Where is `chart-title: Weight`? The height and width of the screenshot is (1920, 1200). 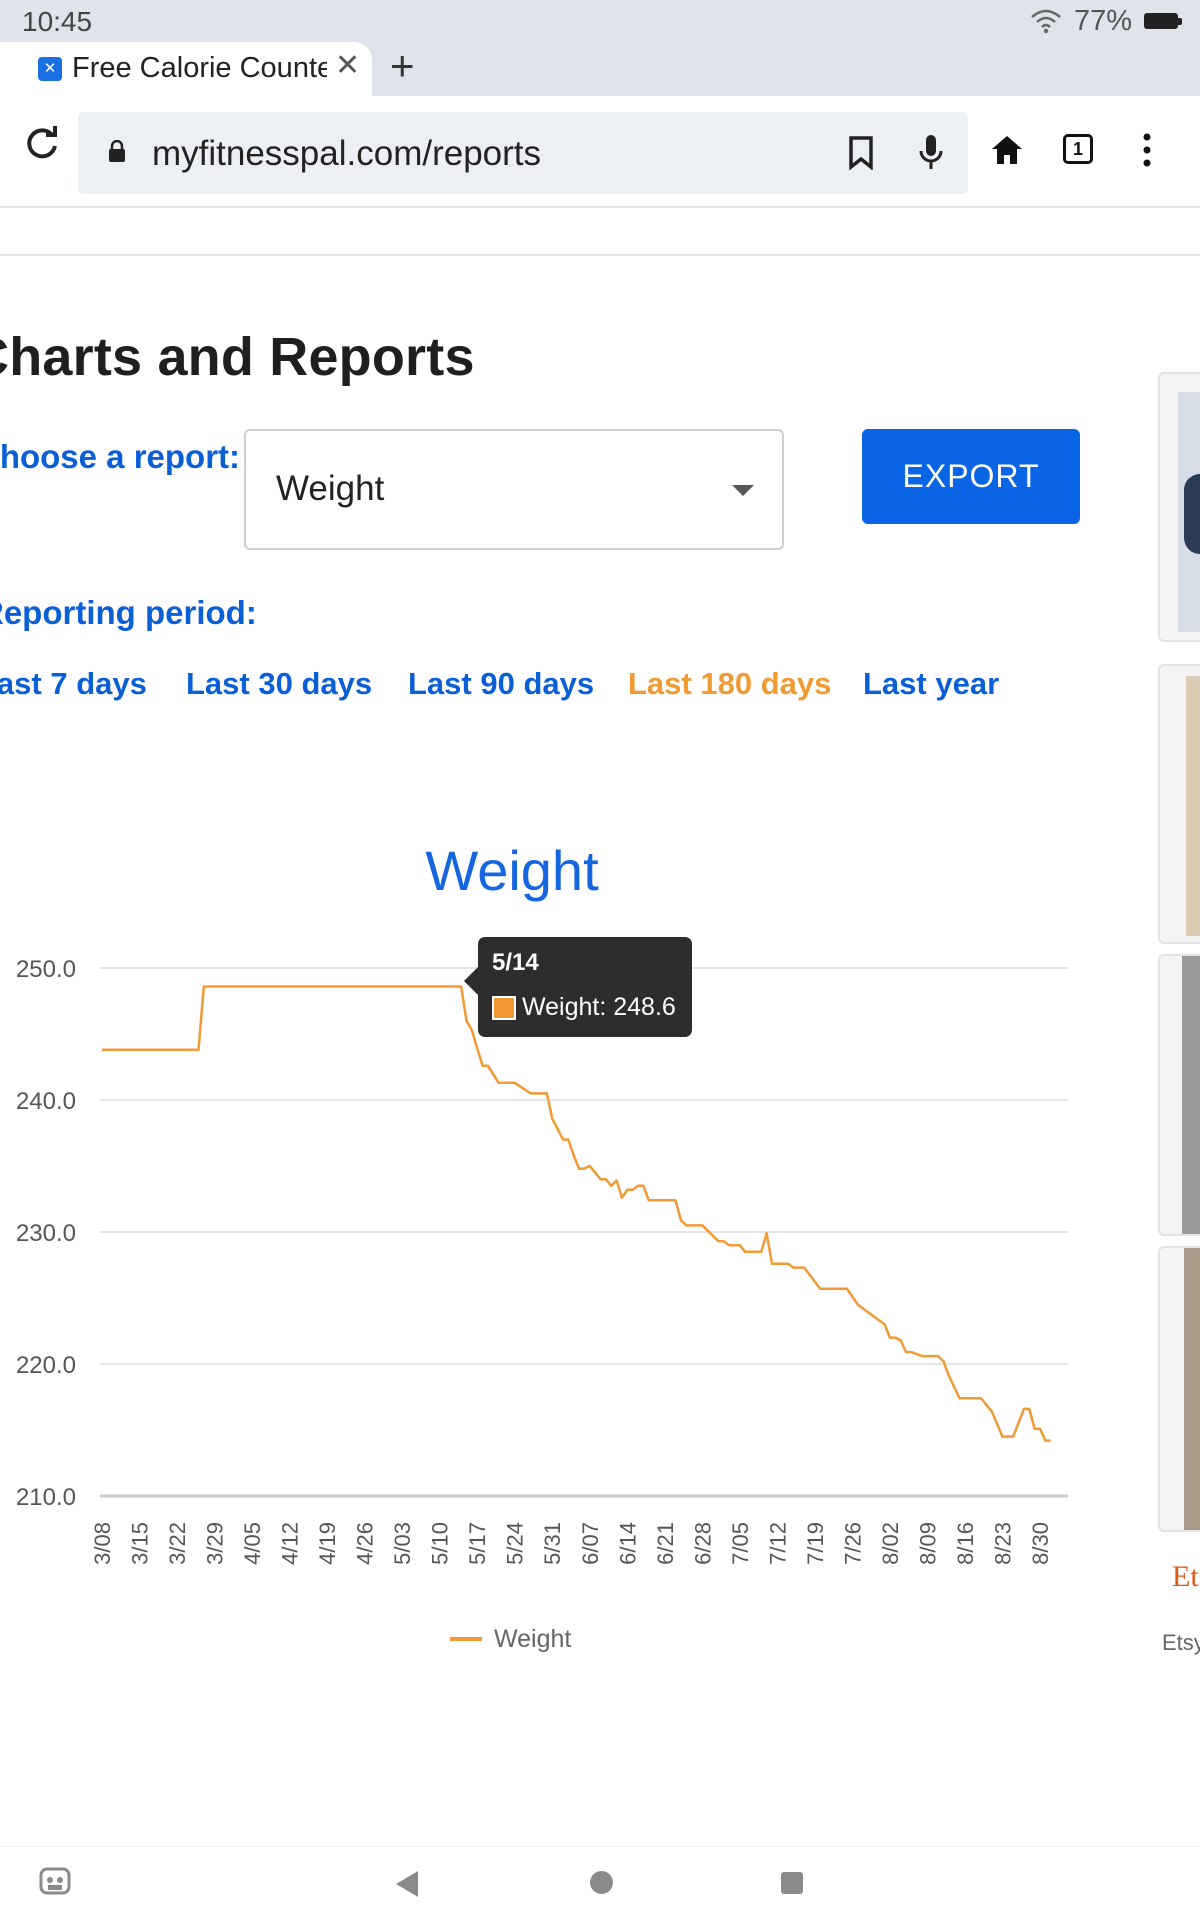 chart-title: Weight is located at coordinates (512, 871).